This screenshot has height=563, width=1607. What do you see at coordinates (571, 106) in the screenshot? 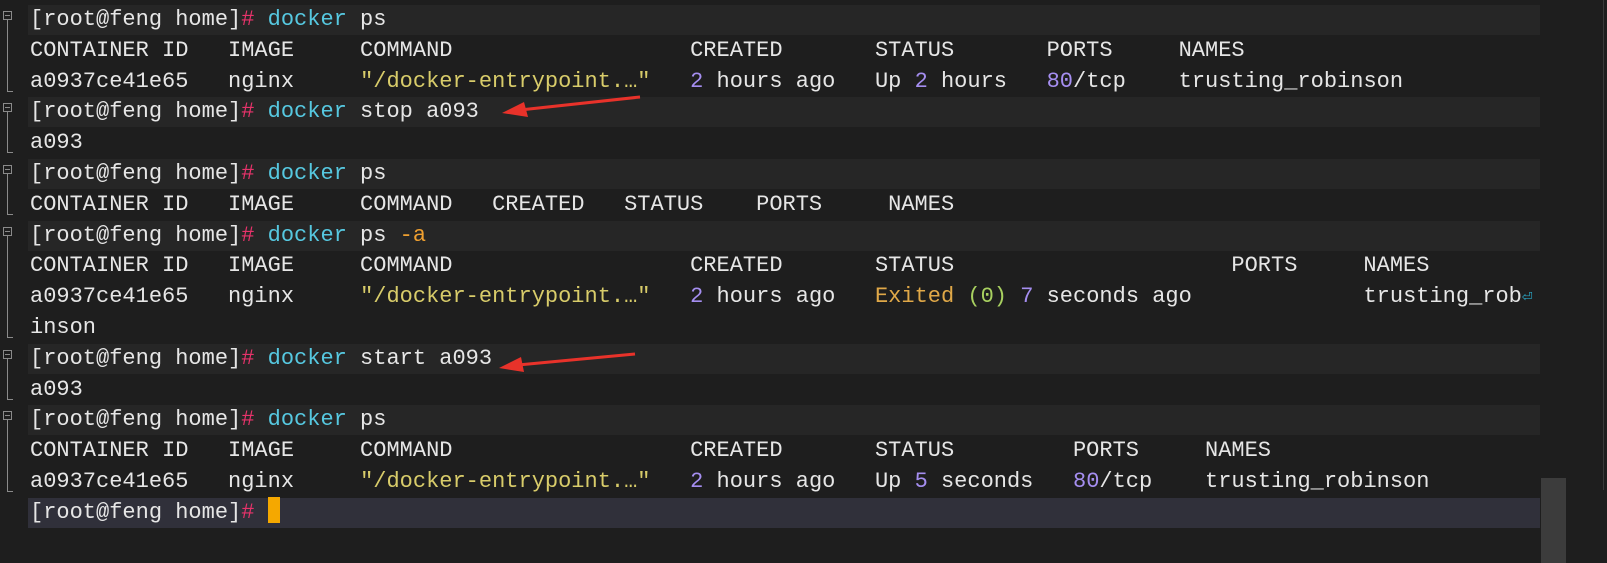
I see `red-arrow-stop` at bounding box center [571, 106].